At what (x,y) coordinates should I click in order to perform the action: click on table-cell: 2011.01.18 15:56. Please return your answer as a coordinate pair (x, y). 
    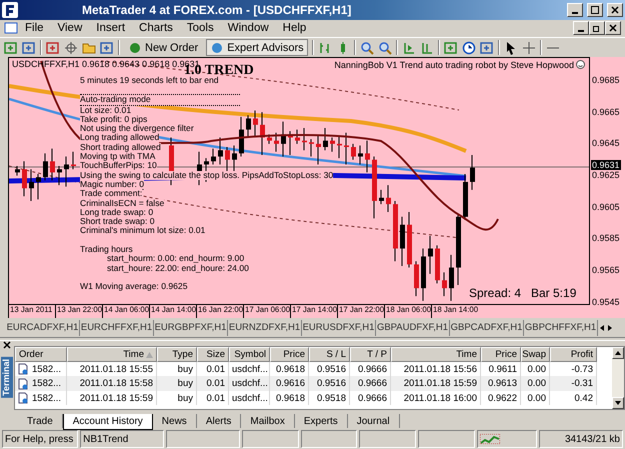
    Looking at the image, I should click on (436, 369).